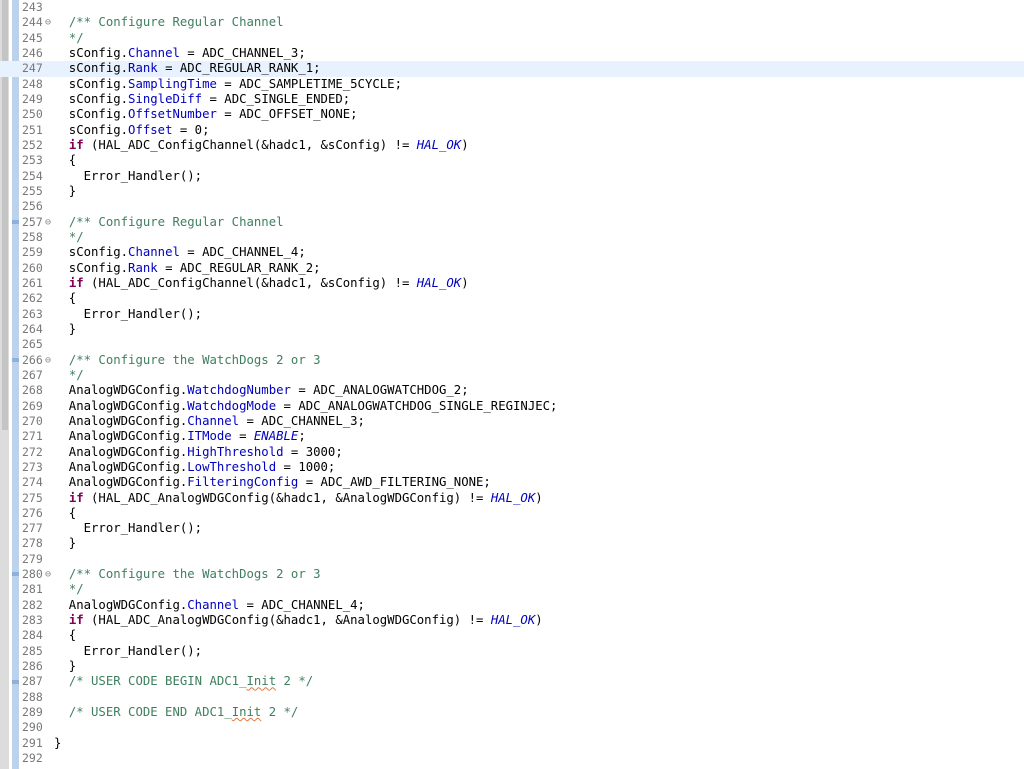 Image resolution: width=1024 pixels, height=769 pixels. I want to click on code-line: 266 ⊖ /** Configure the WatchDogs 2 or 3, so click(512, 360).